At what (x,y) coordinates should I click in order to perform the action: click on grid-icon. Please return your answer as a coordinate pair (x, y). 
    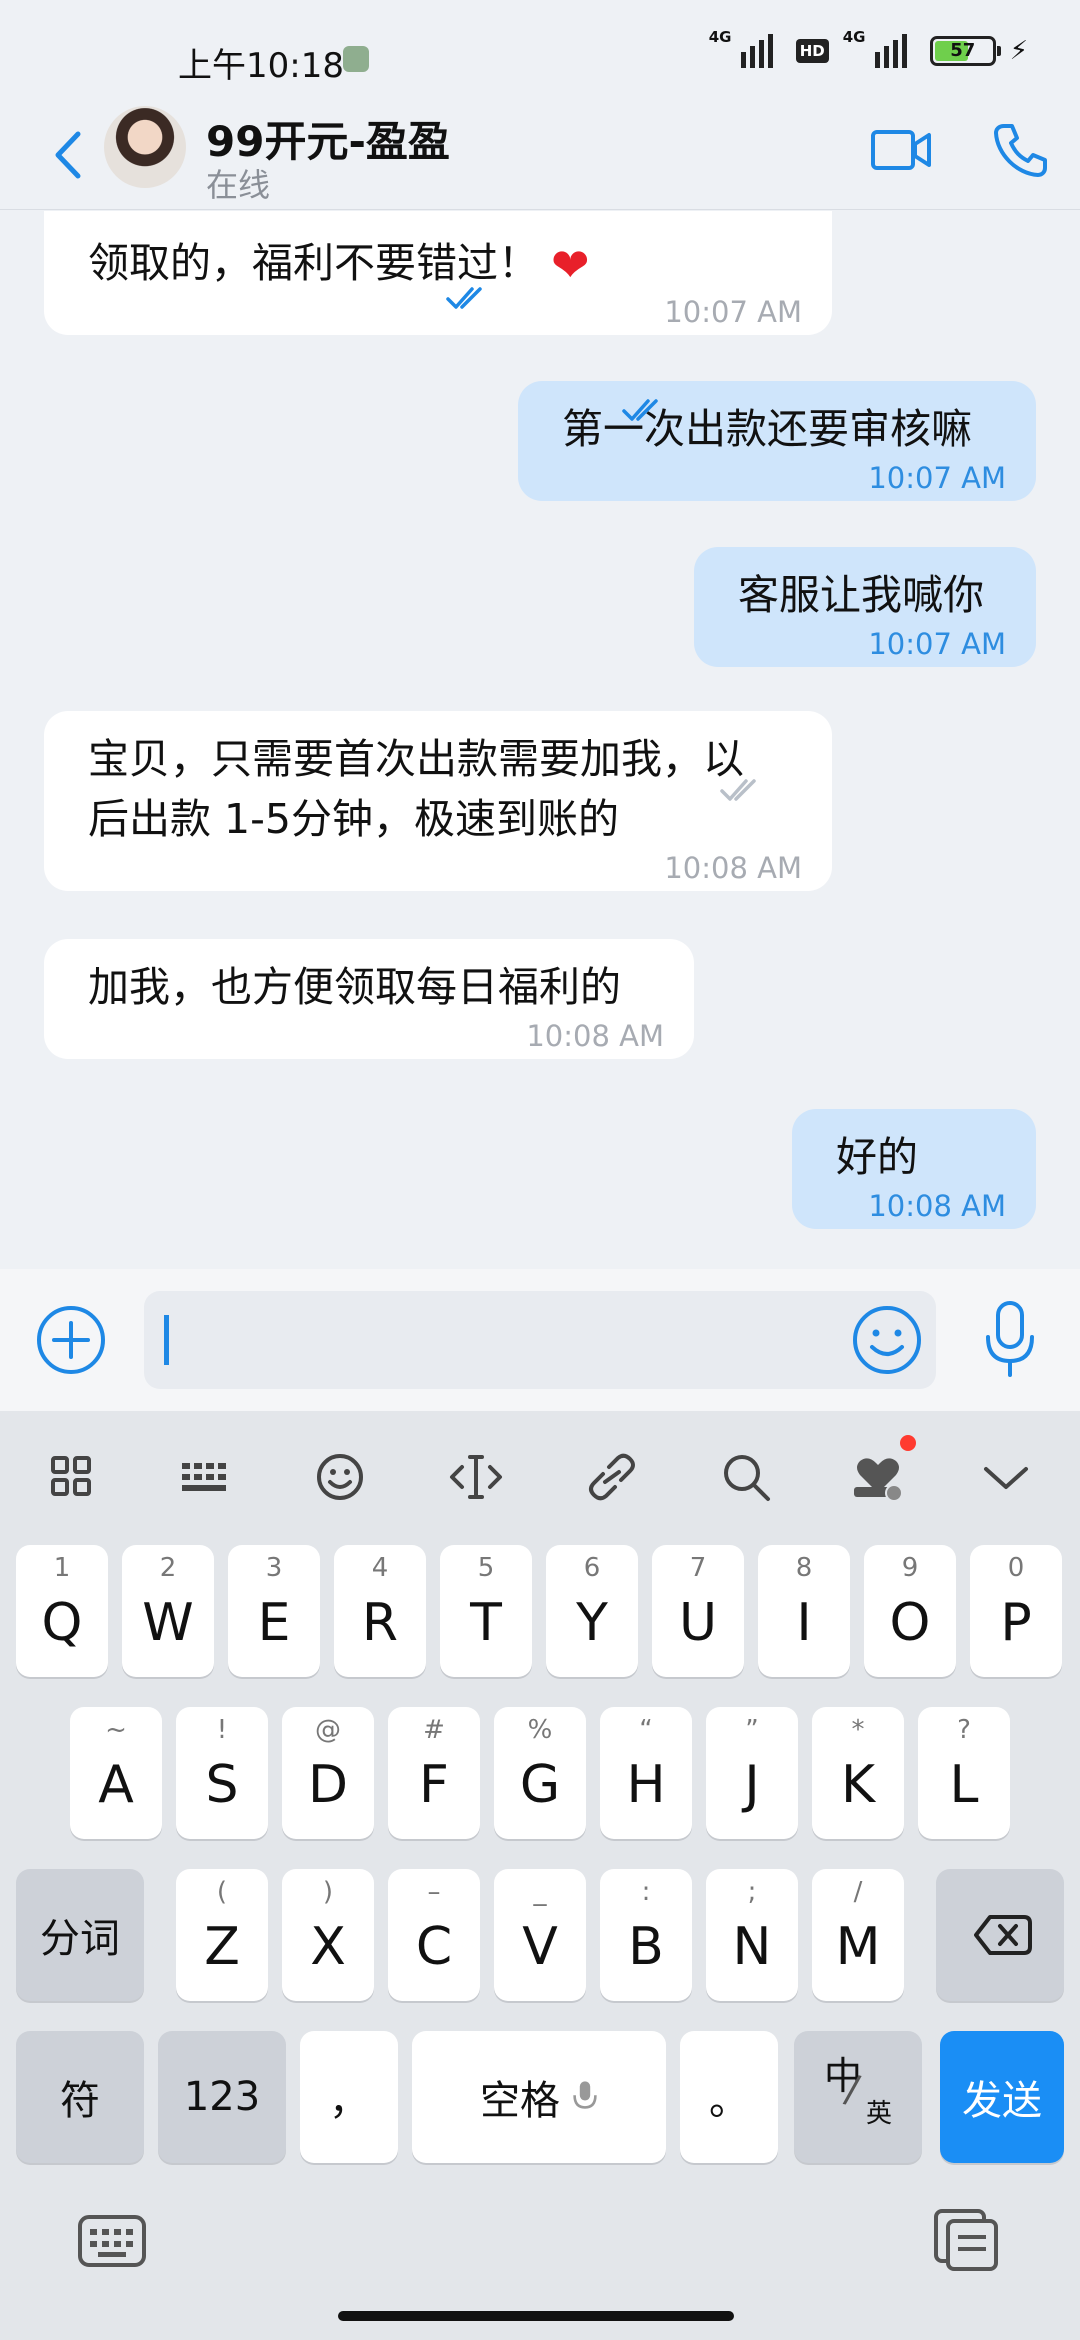
    Looking at the image, I should click on (71, 1476).